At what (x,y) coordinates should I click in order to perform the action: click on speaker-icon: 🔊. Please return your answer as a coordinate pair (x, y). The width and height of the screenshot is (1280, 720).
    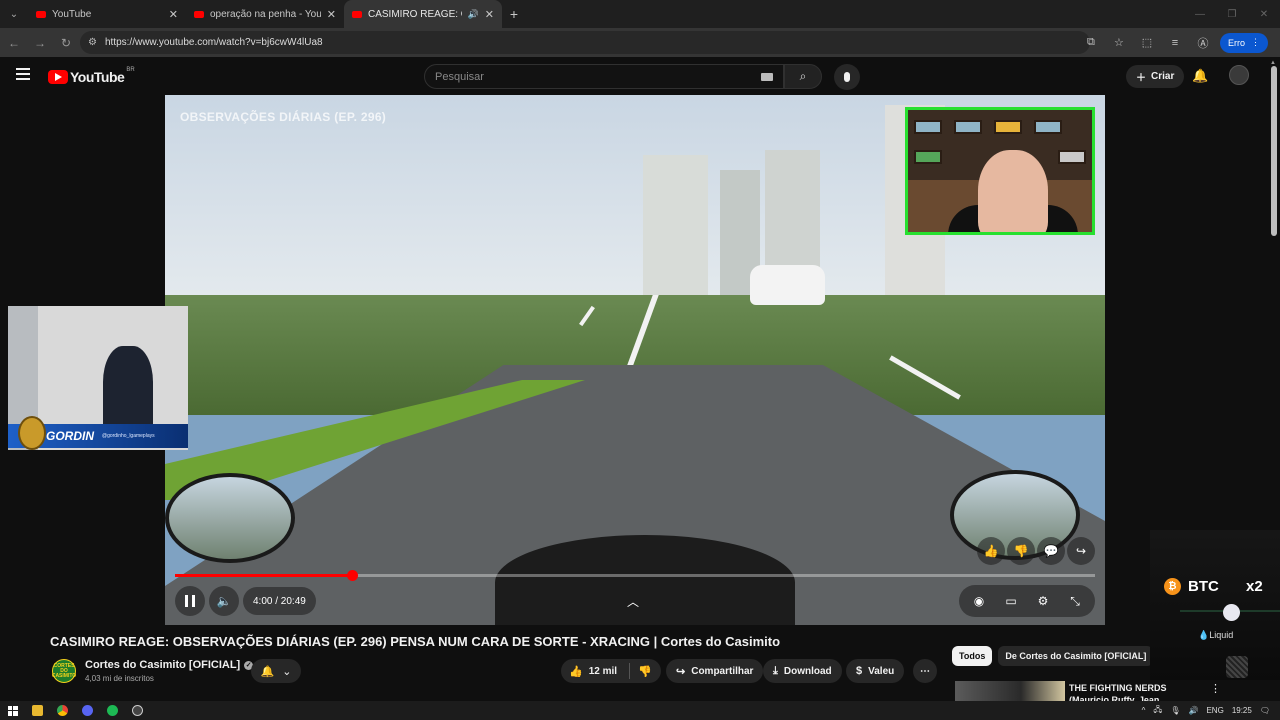
    Looking at the image, I should click on (473, 14).